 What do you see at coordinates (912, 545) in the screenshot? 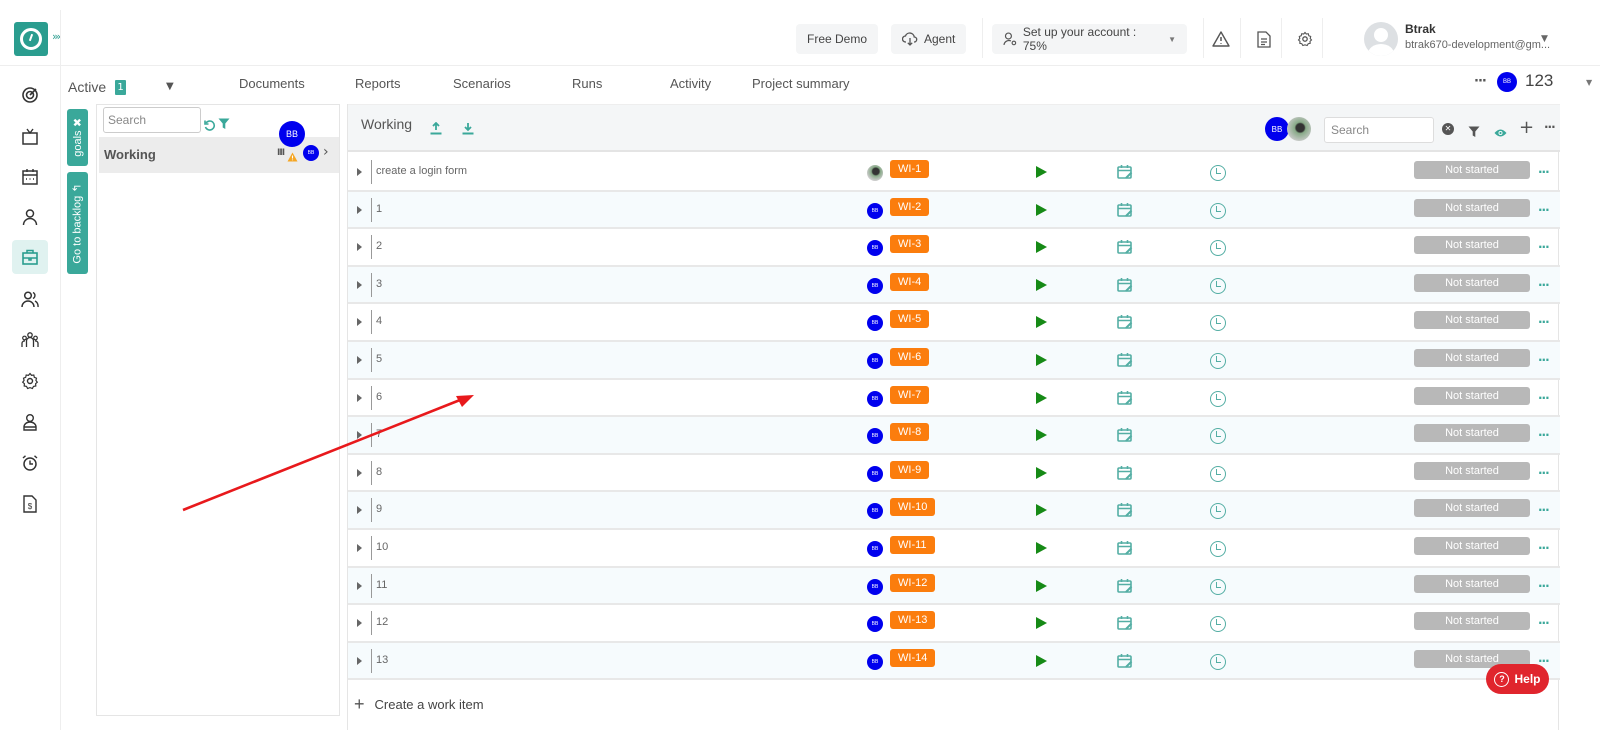
I see `work-item-id-badge: WI-11` at bounding box center [912, 545].